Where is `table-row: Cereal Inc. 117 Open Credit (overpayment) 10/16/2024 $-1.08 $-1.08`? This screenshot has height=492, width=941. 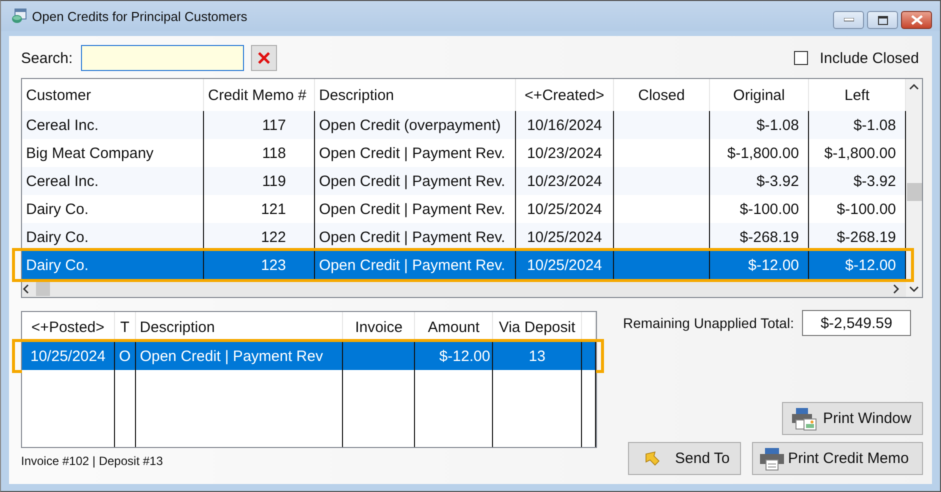
table-row: Cereal Inc. 117 Open Credit (overpayment) 10/16/2024 $-1.08 $-1.08 is located at coordinates (464, 125).